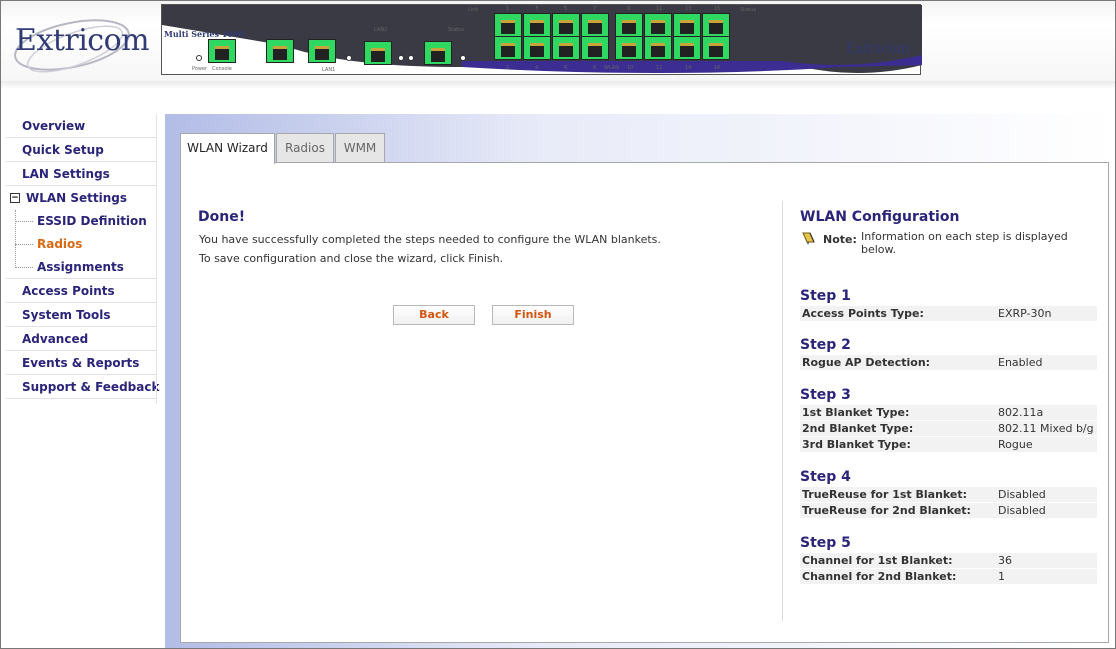 This screenshot has width=1116, height=649. What do you see at coordinates (81, 221) in the screenshot?
I see `sidebar-item-essid-definition: ESSID Definition` at bounding box center [81, 221].